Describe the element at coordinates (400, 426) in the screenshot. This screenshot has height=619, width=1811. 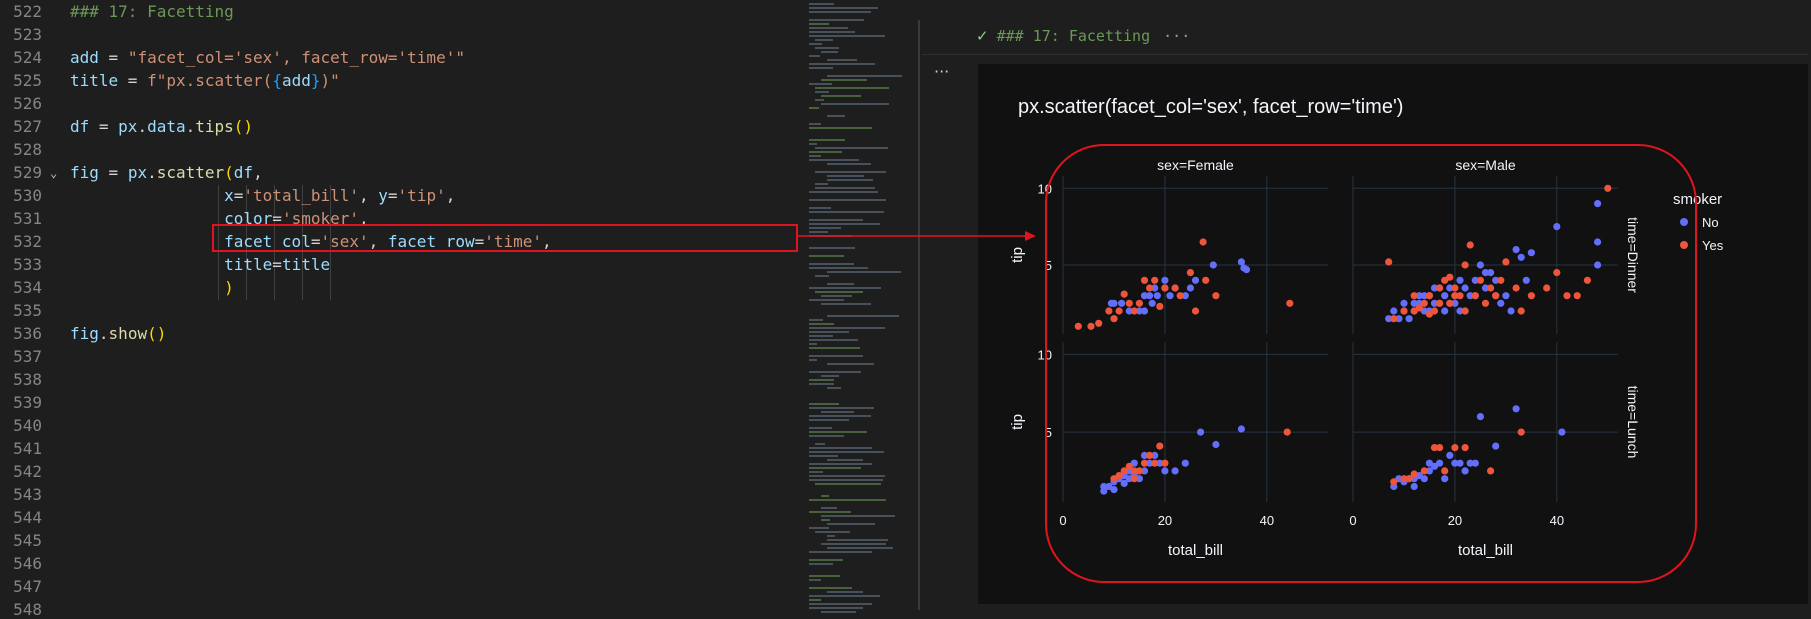
I see `code-line: 540` at that location.